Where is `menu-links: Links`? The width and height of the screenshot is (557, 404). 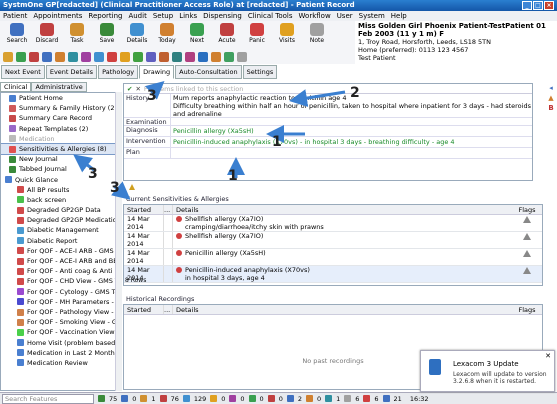 menu-links: Links is located at coordinates (188, 16).